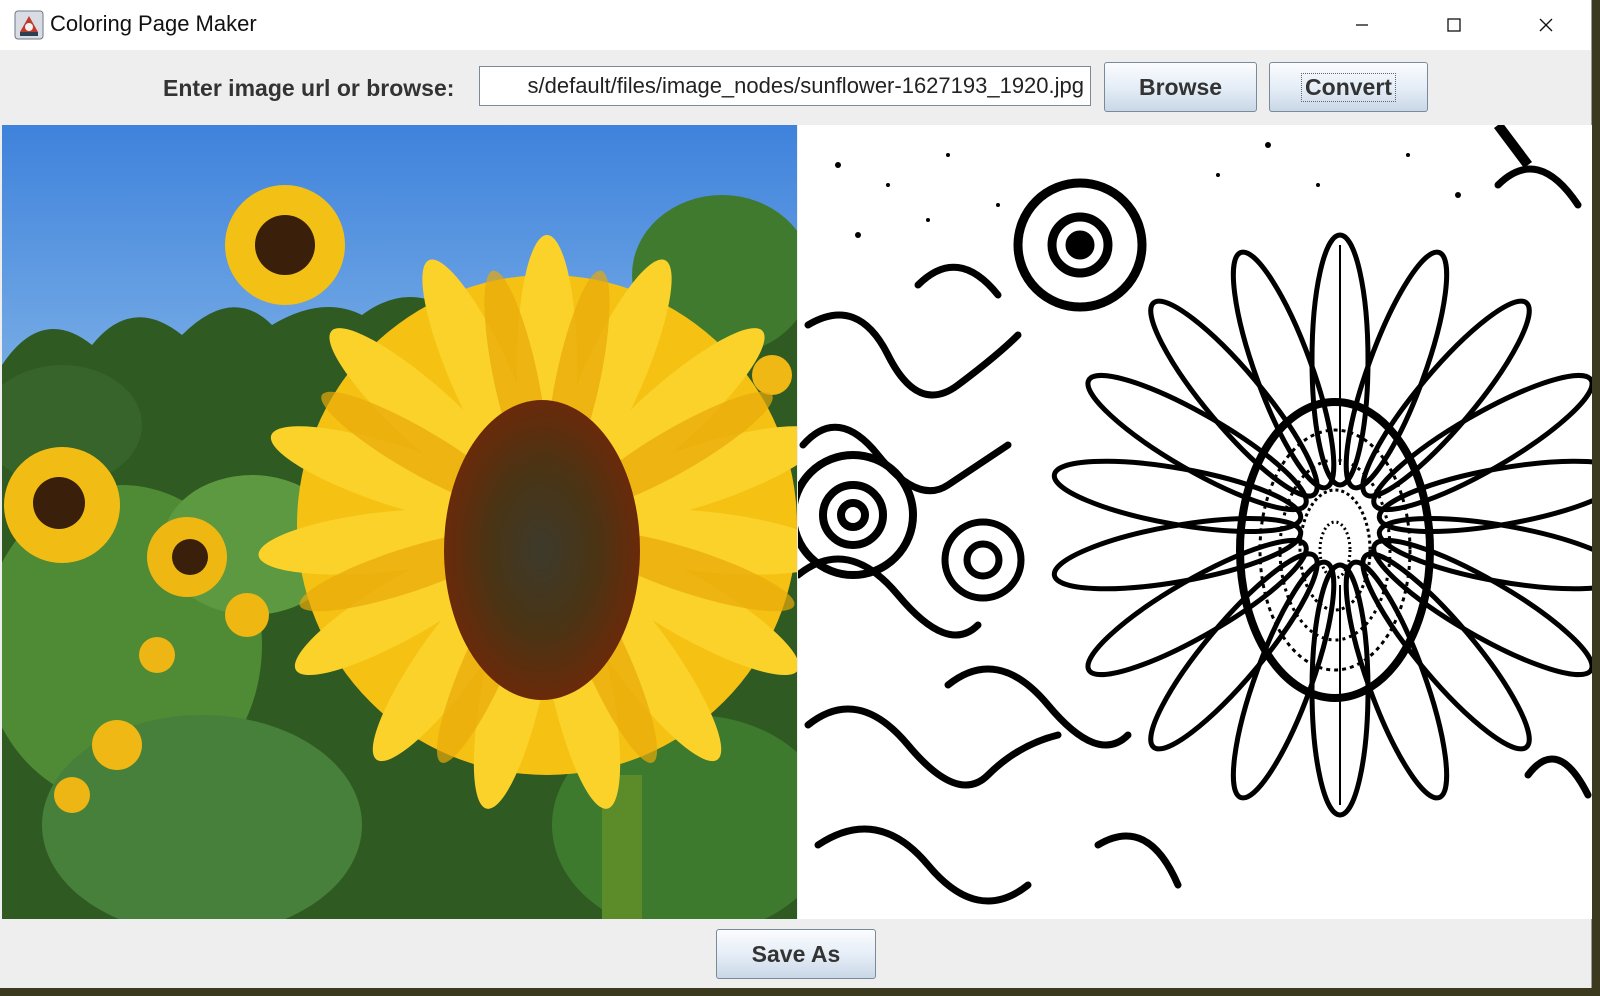  I want to click on maximize-icon, so click(1454, 25).